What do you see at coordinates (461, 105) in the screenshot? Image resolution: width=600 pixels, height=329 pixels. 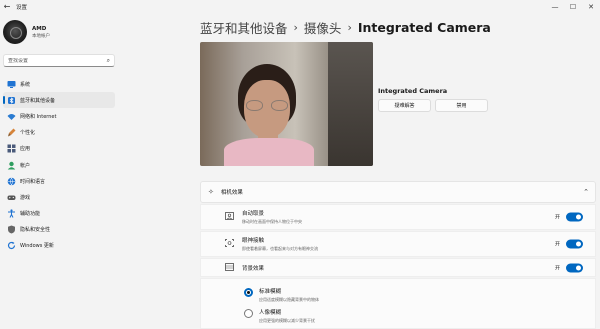 I see `disable-button: 禁用` at bounding box center [461, 105].